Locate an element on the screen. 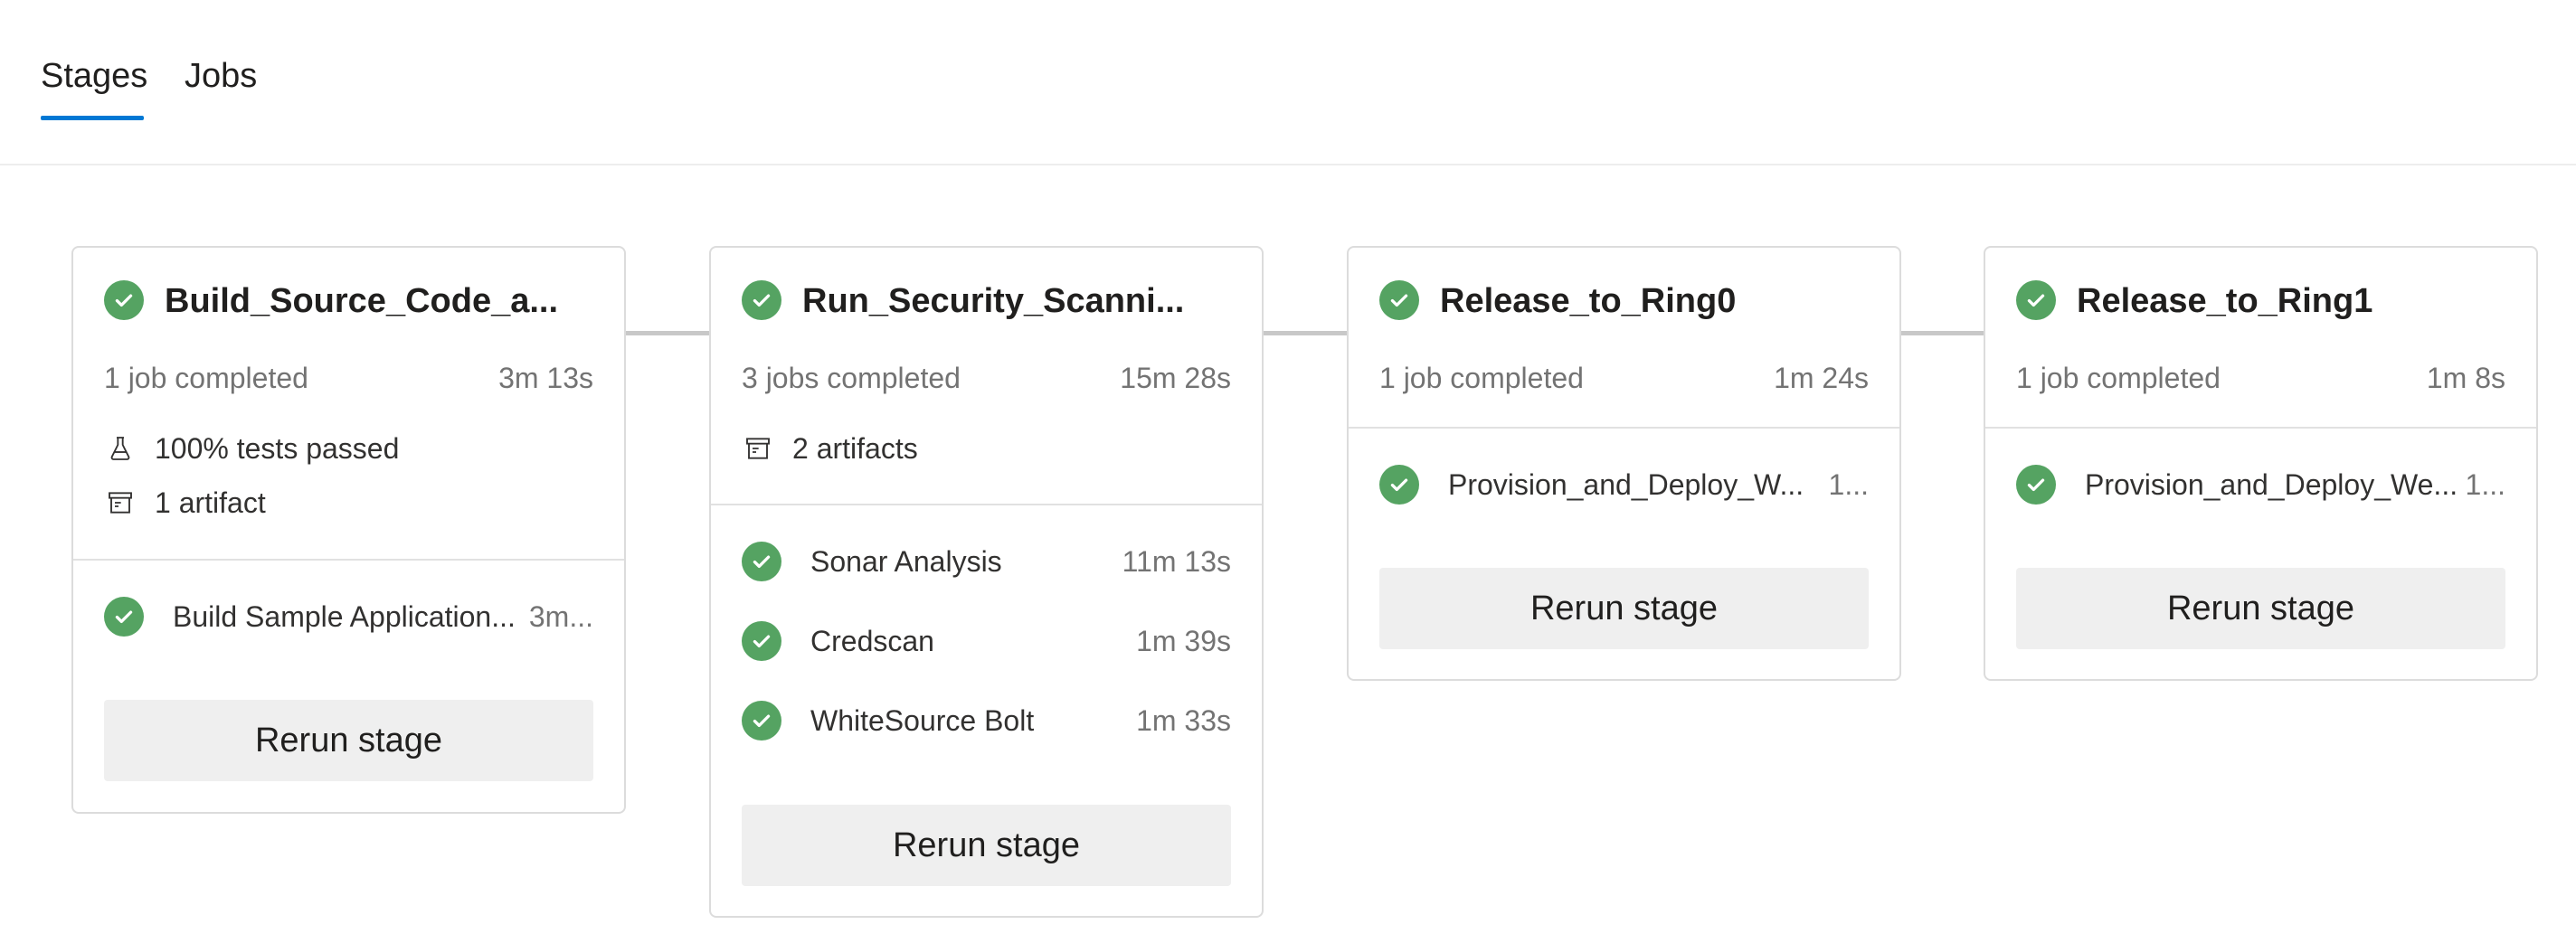 The image size is (2576, 934). stage-duration: 1m 24s is located at coordinates (1822, 378).